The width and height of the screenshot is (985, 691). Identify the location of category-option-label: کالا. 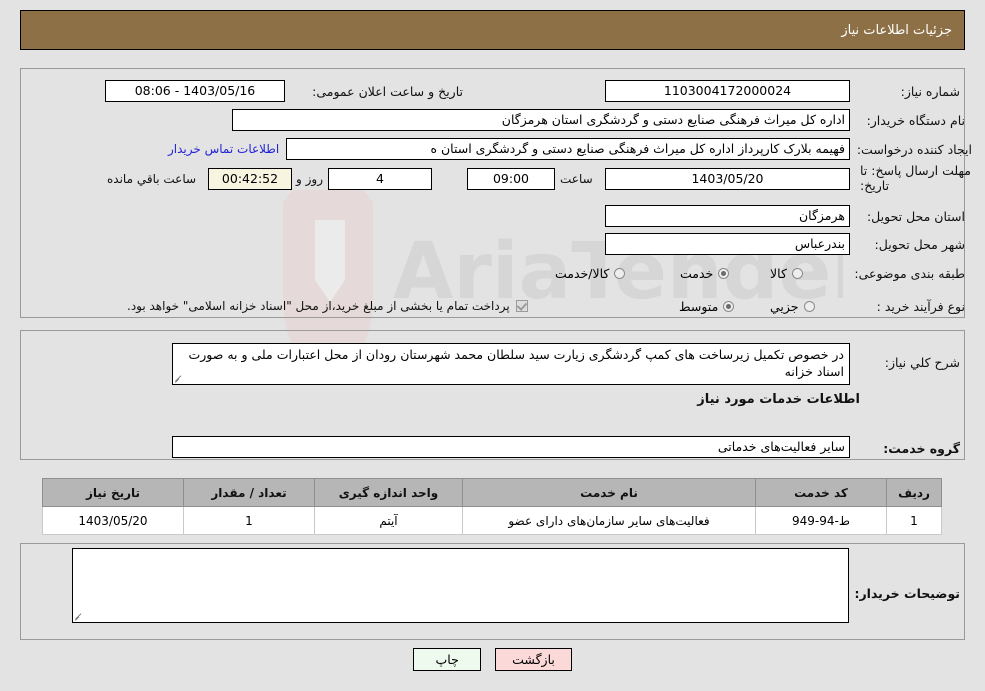
(778, 273).